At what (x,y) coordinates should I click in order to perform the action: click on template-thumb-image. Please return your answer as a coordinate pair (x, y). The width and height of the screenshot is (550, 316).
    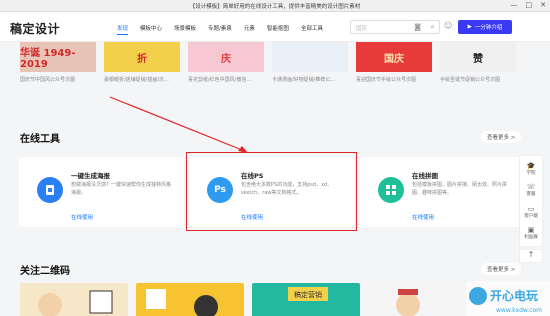
    Looking at the image, I should click on (310, 57).